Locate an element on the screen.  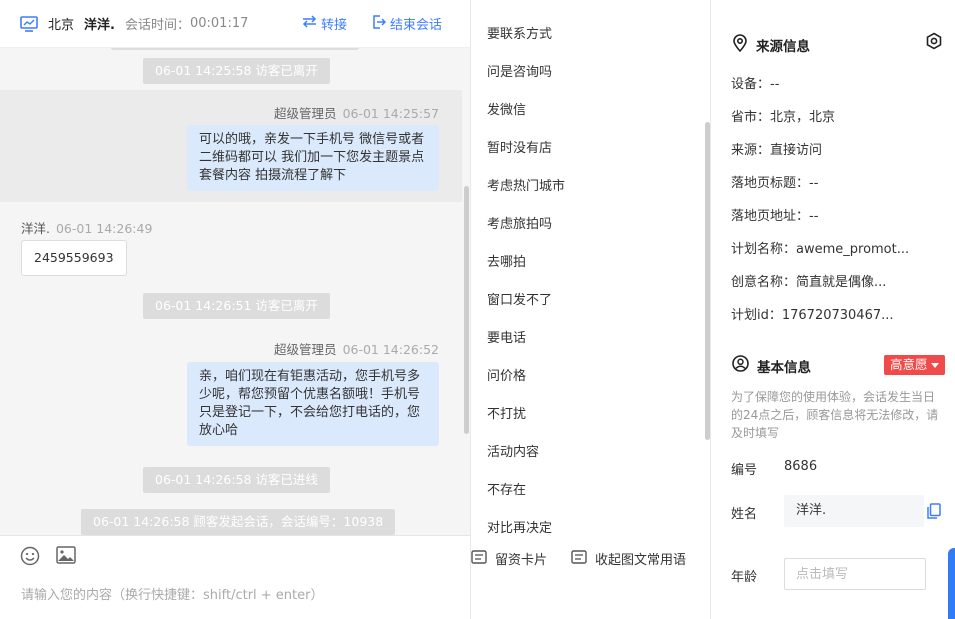
agent-meta: 超级管理员 06-01 14:25:57 is located at coordinates (356, 112).